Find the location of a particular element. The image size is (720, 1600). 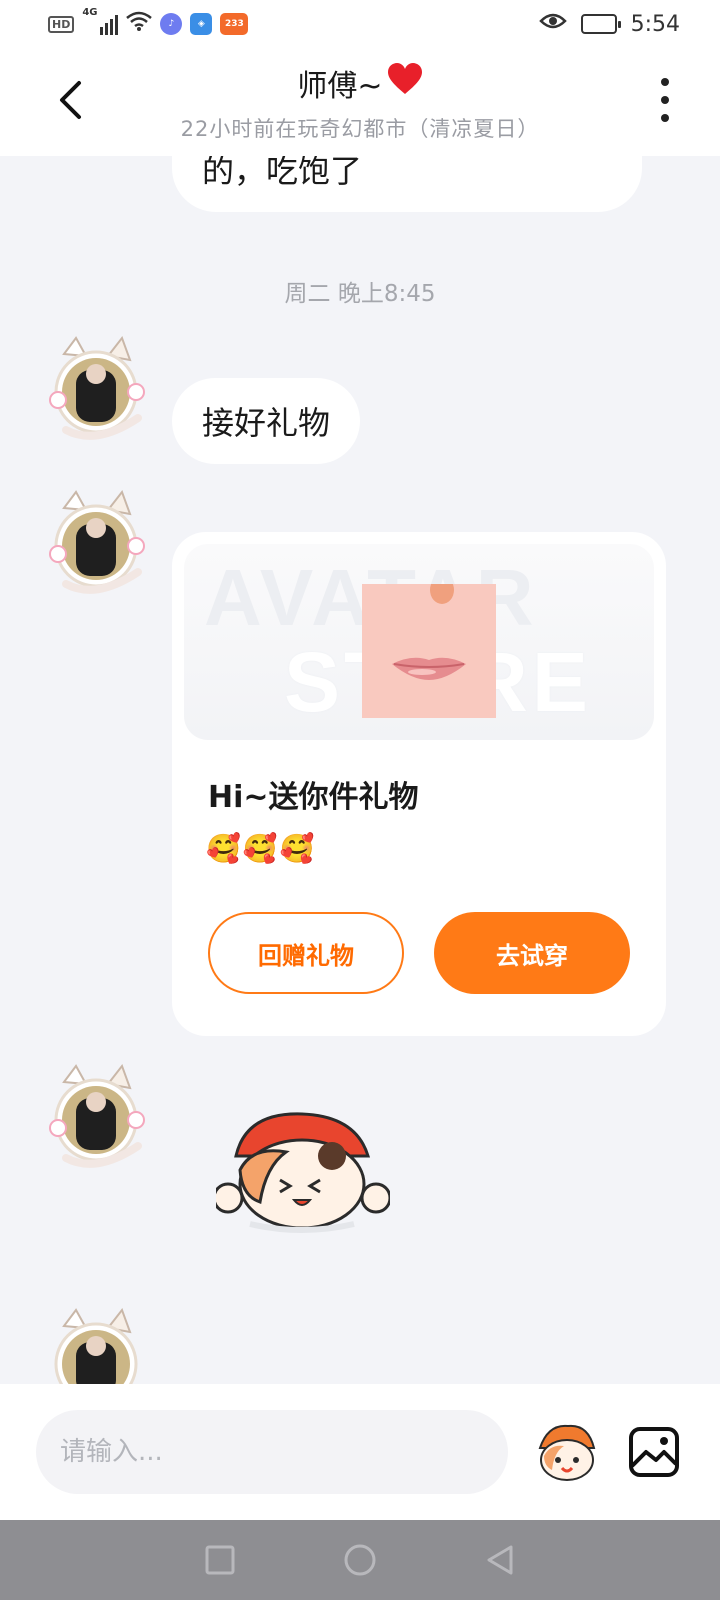

message-input-bar is located at coordinates (360, 1452).